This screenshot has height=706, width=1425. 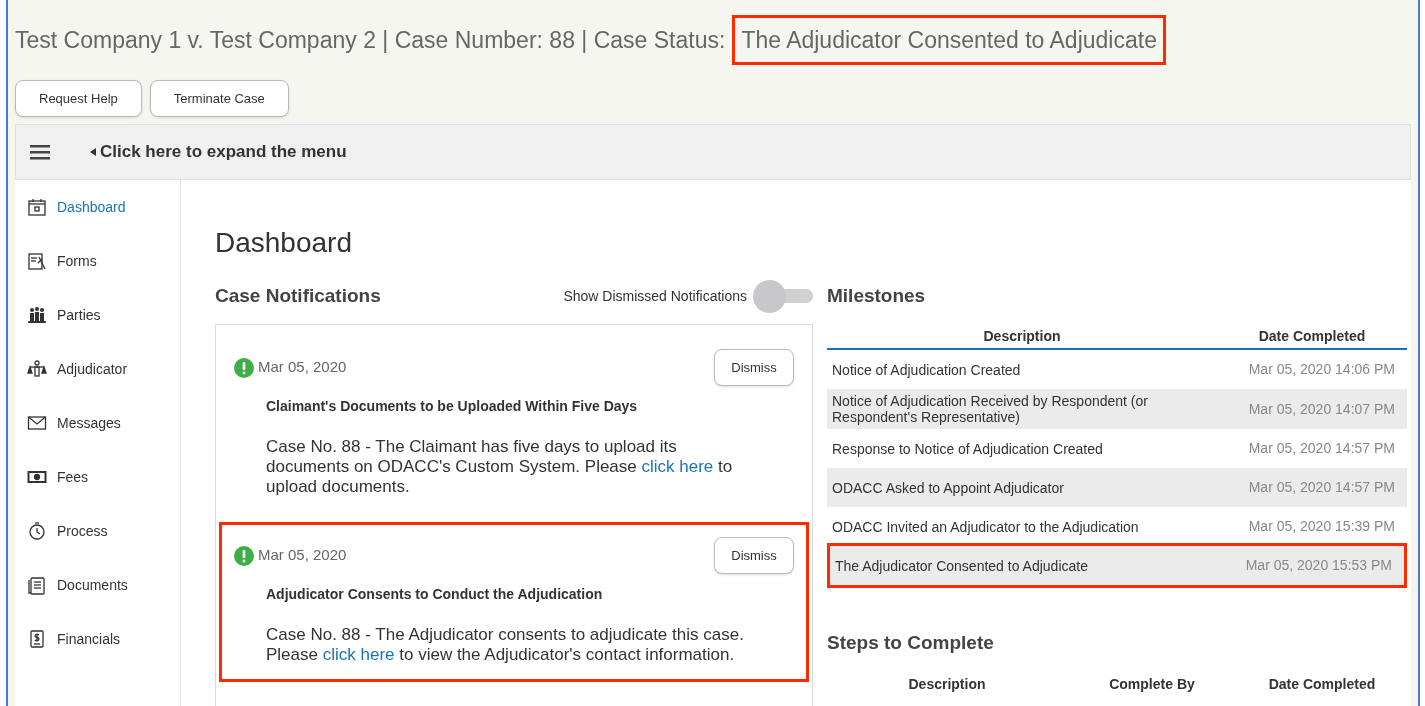 What do you see at coordinates (103, 585) in the screenshot?
I see `sidebar-item: Documents` at bounding box center [103, 585].